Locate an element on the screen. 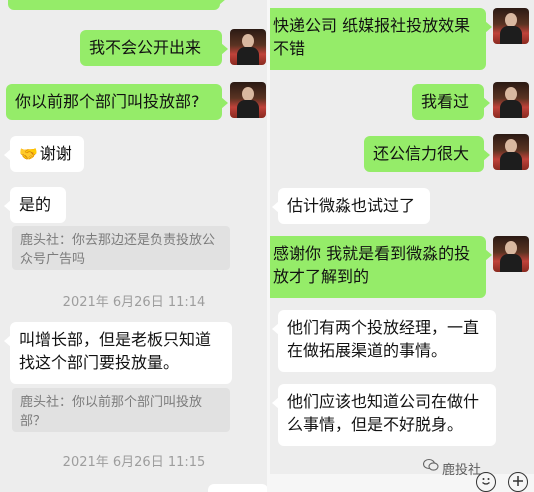 This screenshot has height=492, width=534. plus-icon is located at coordinates (518, 482).